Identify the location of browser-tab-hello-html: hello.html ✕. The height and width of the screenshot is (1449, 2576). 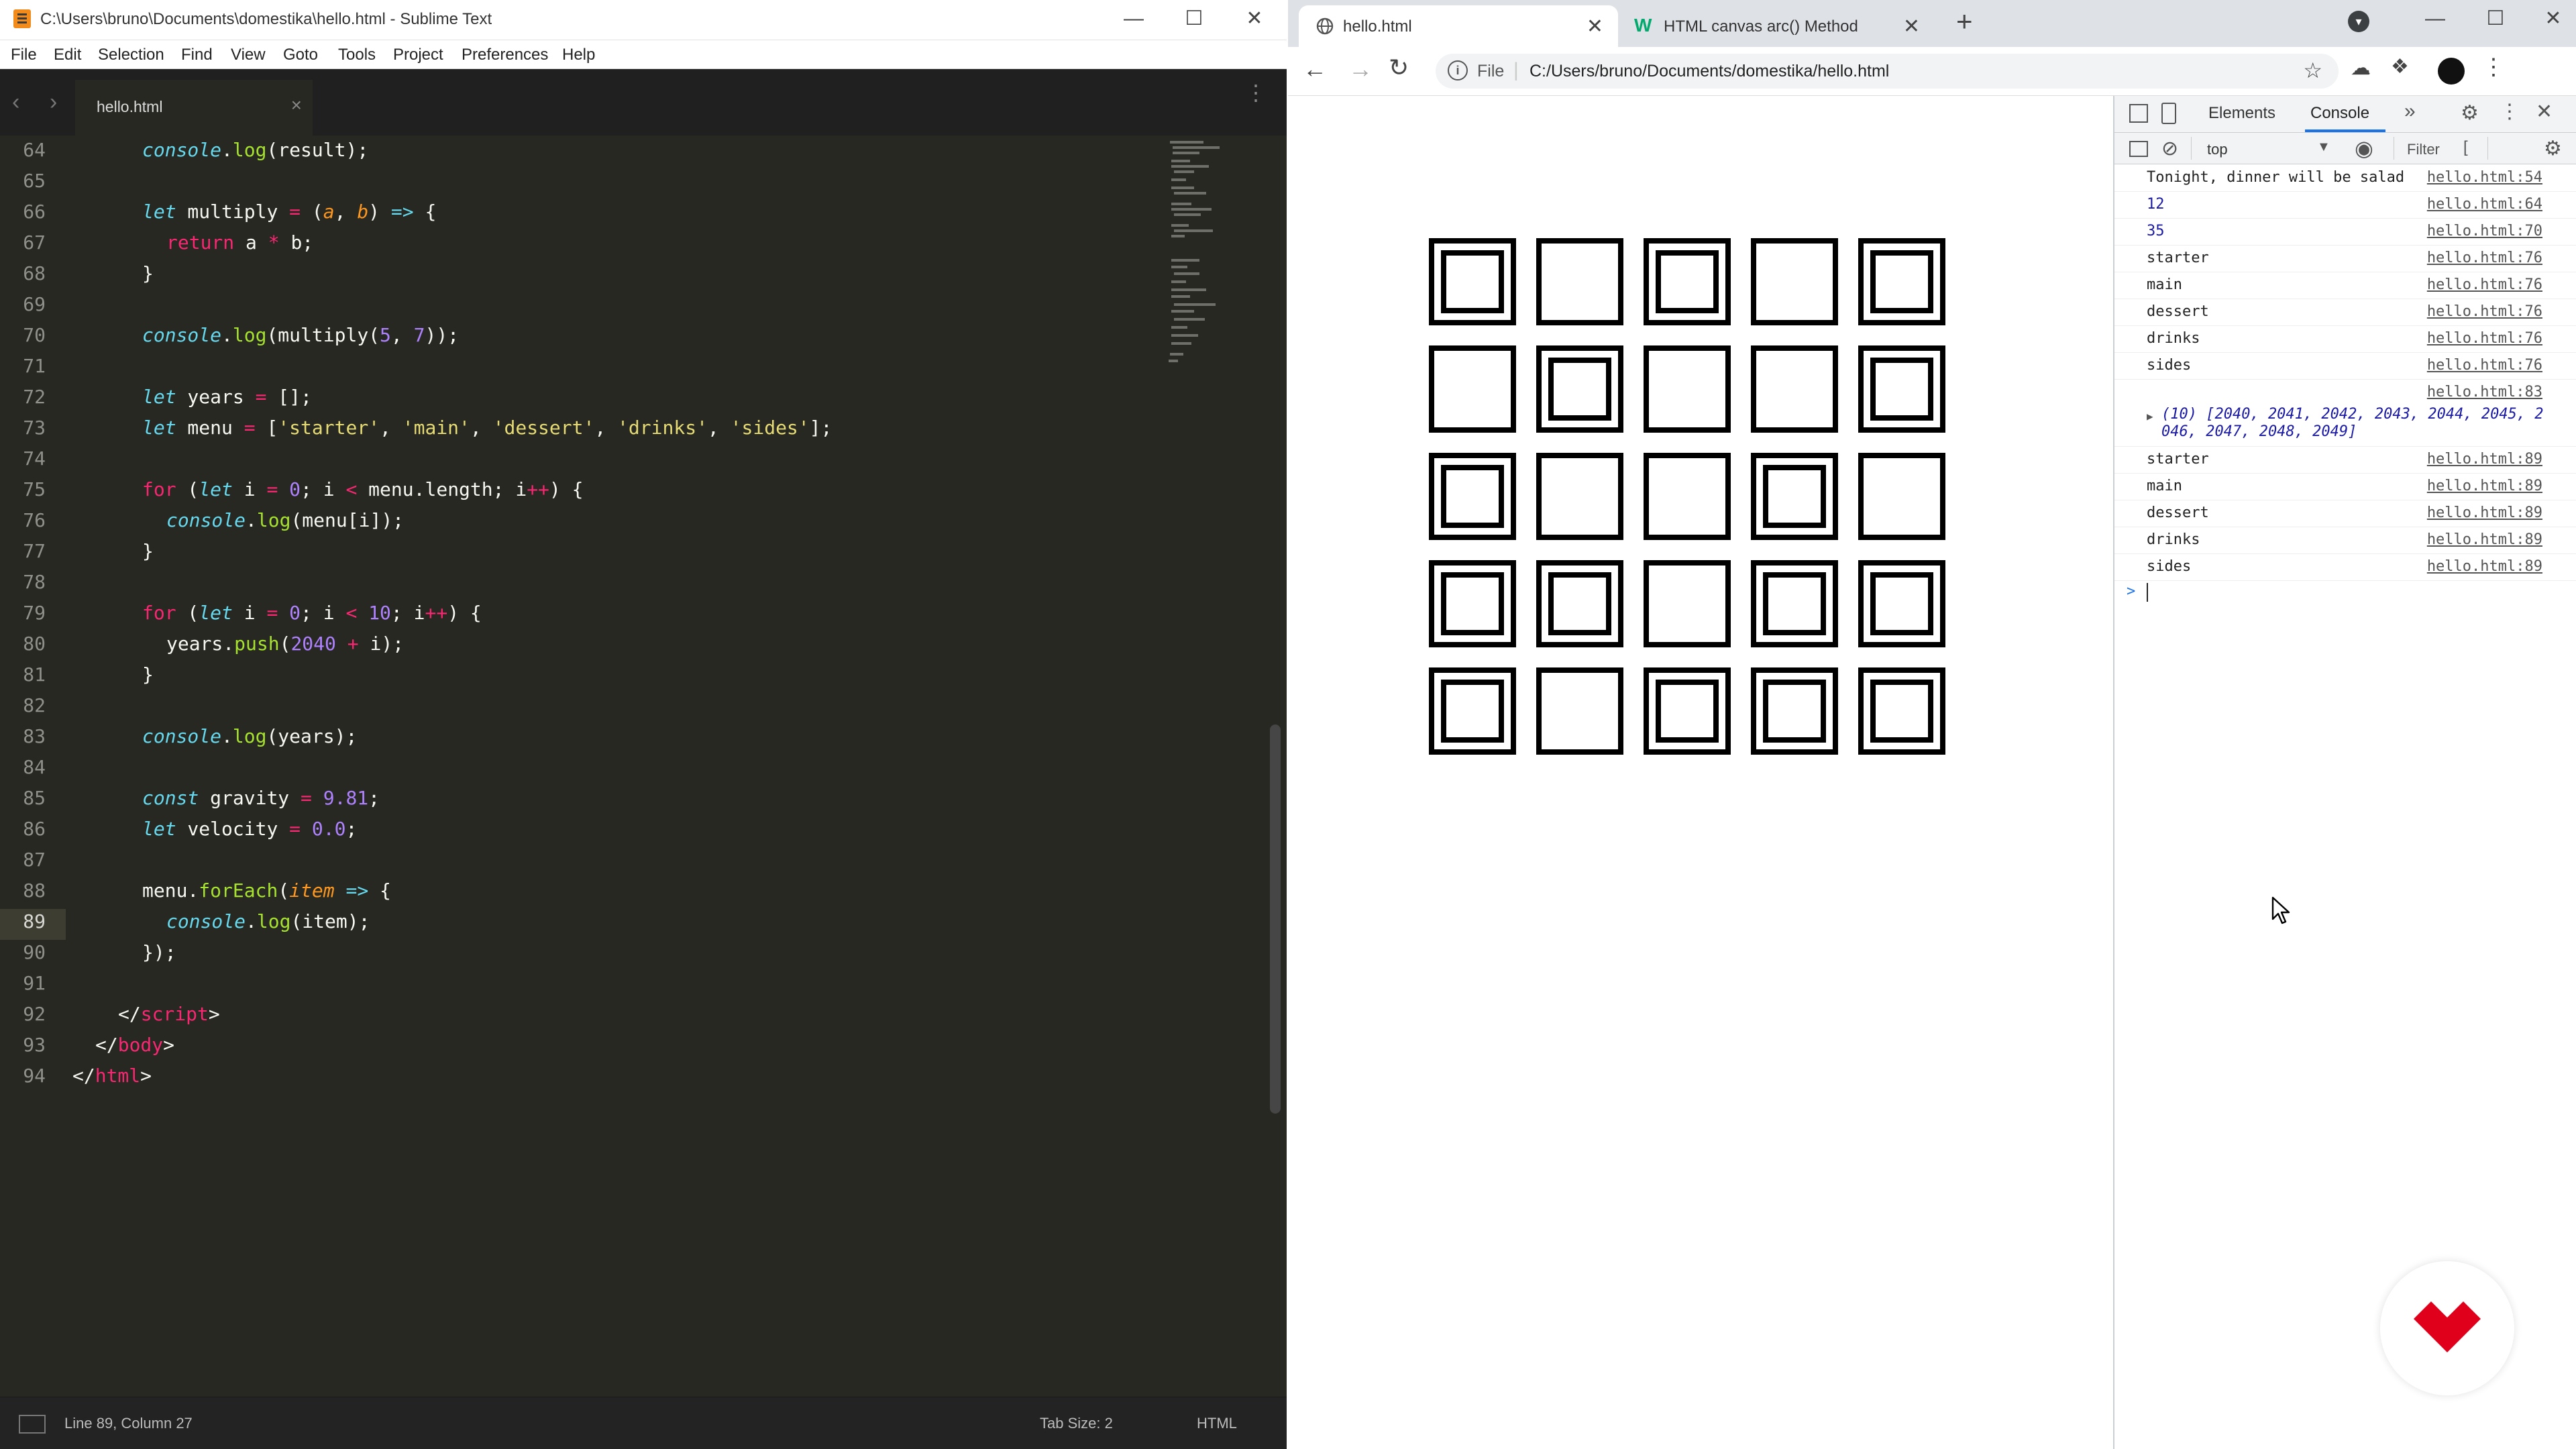
(1458, 26).